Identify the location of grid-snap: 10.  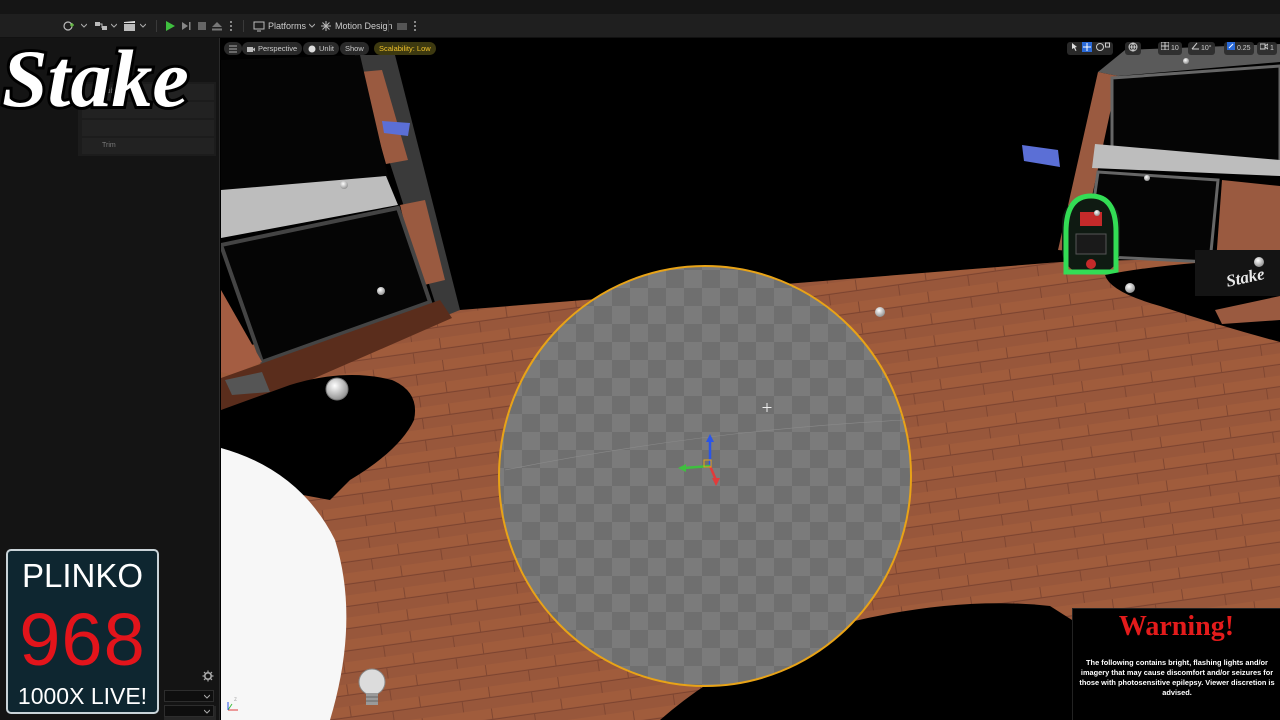
(1170, 48).